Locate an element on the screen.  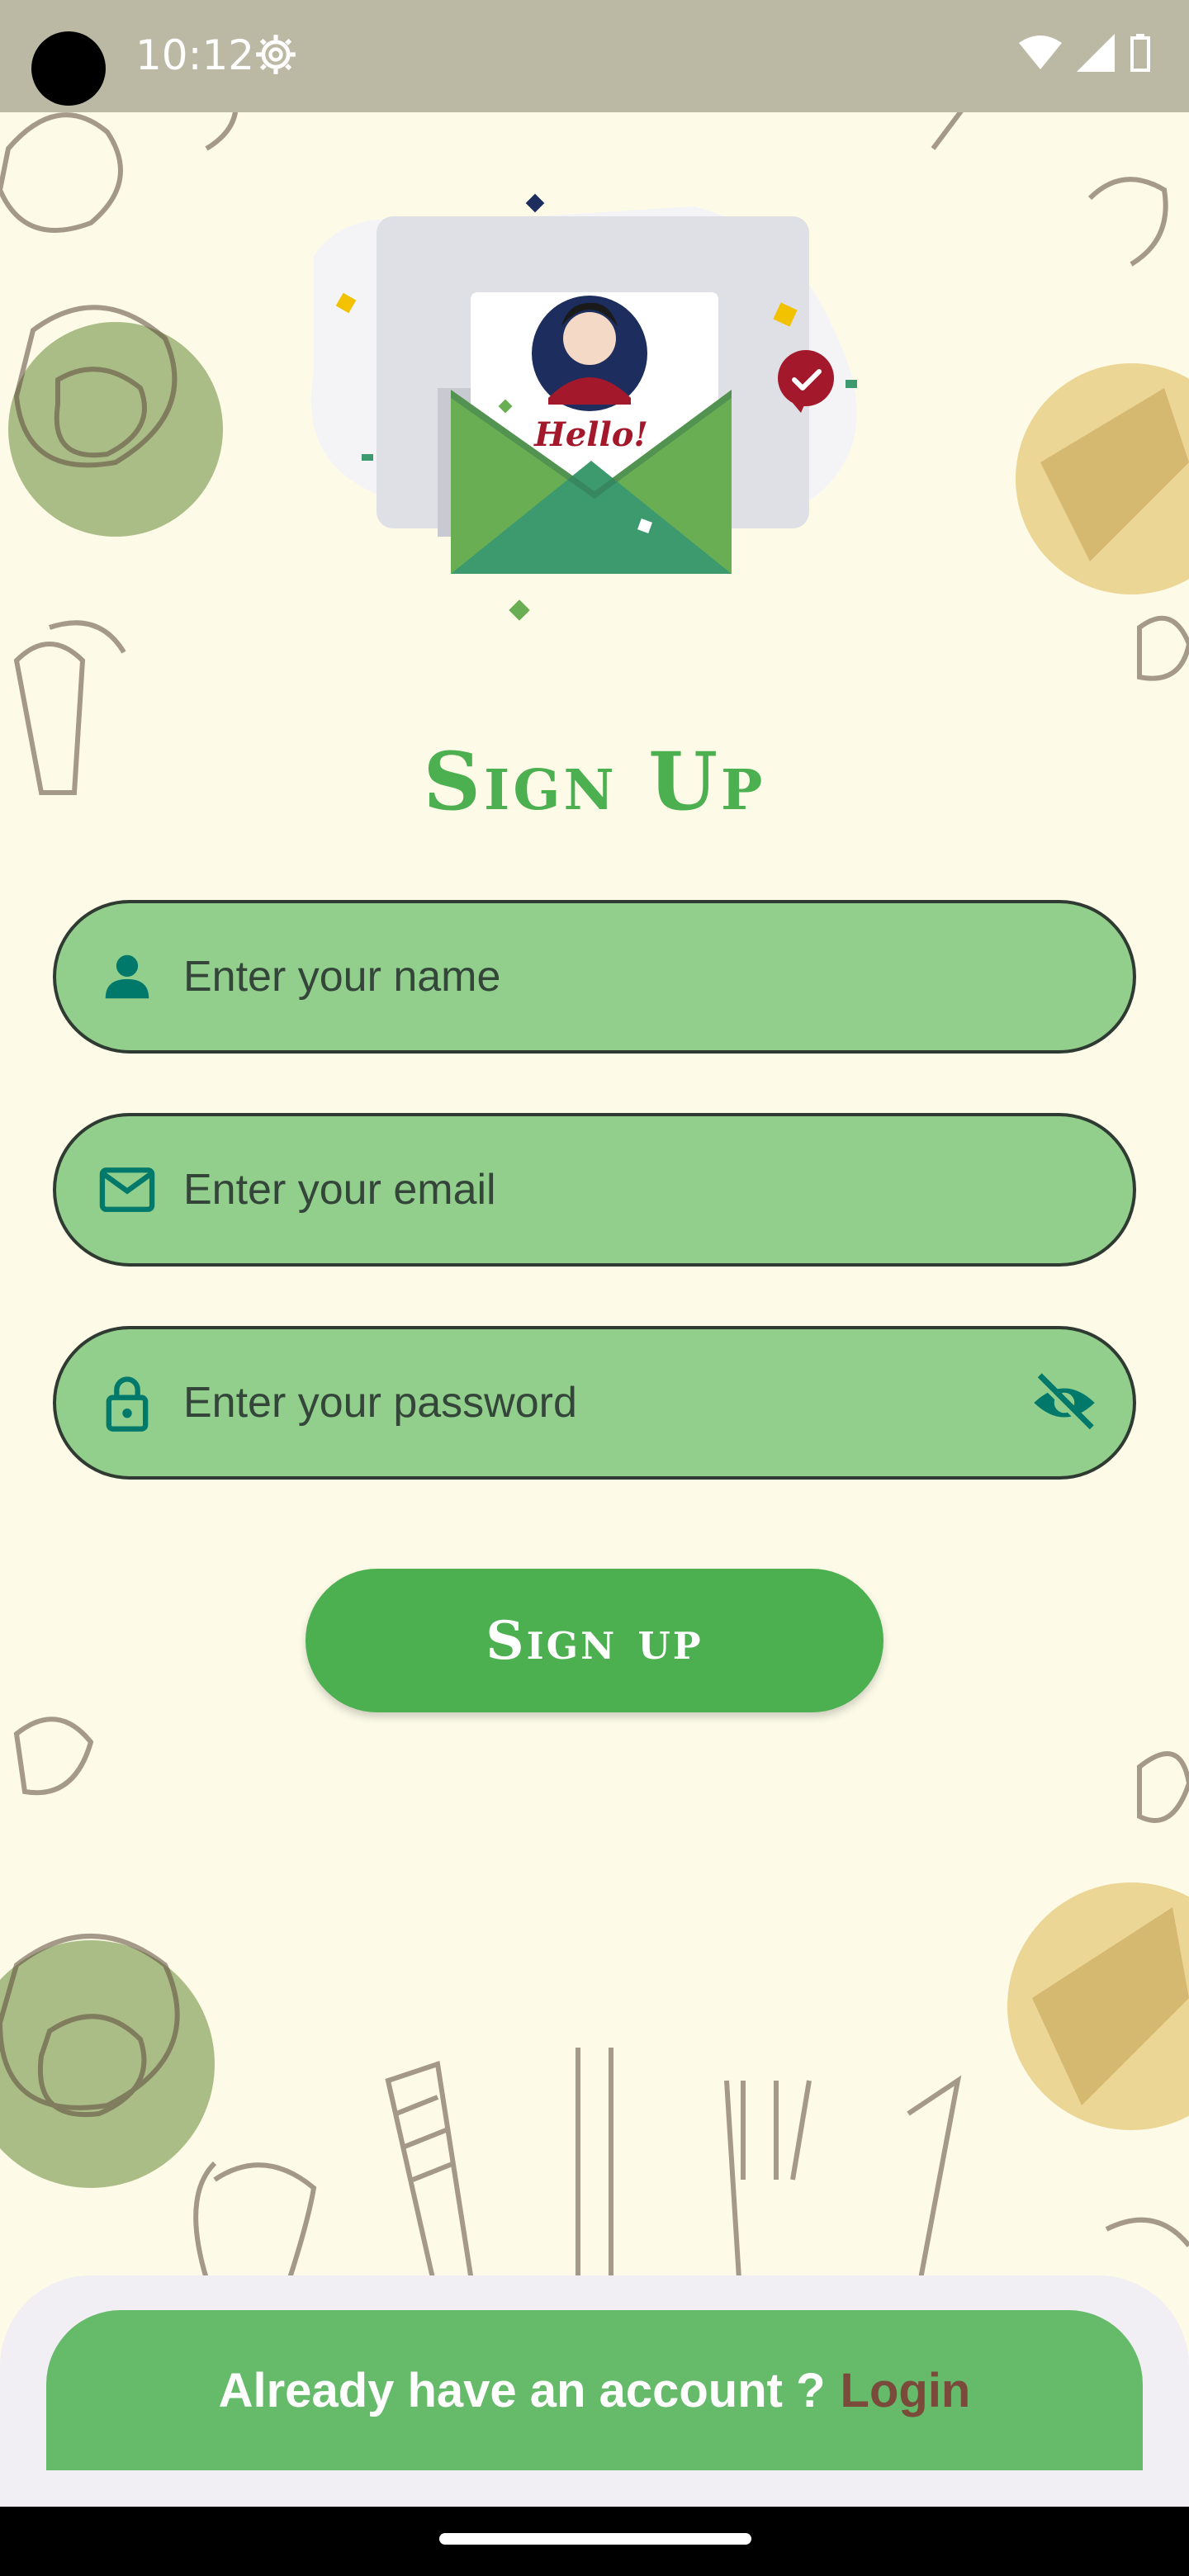
home-gesture-handle is located at coordinates (595, 2539).